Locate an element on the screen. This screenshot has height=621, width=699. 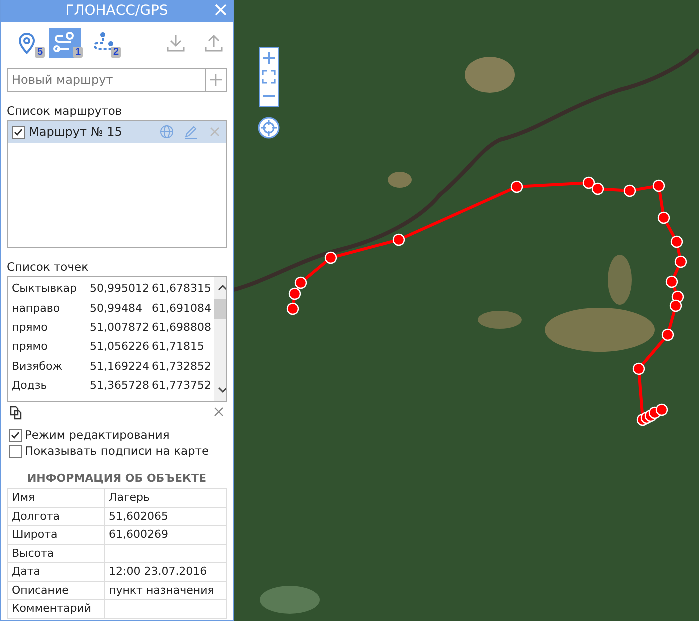
routes-tab: 1 is located at coordinates (65, 43).